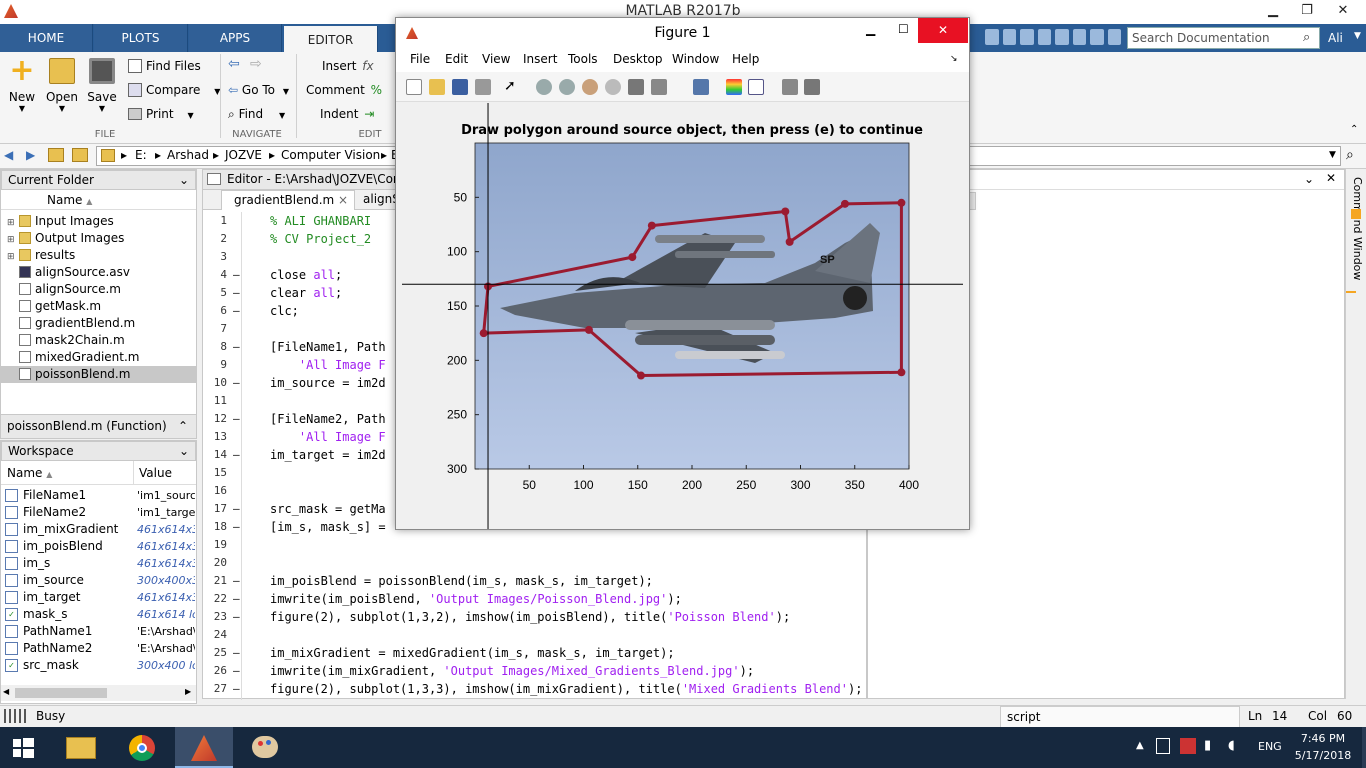 The image size is (1366, 768). I want to click on new-button: + New ▼, so click(22, 85).